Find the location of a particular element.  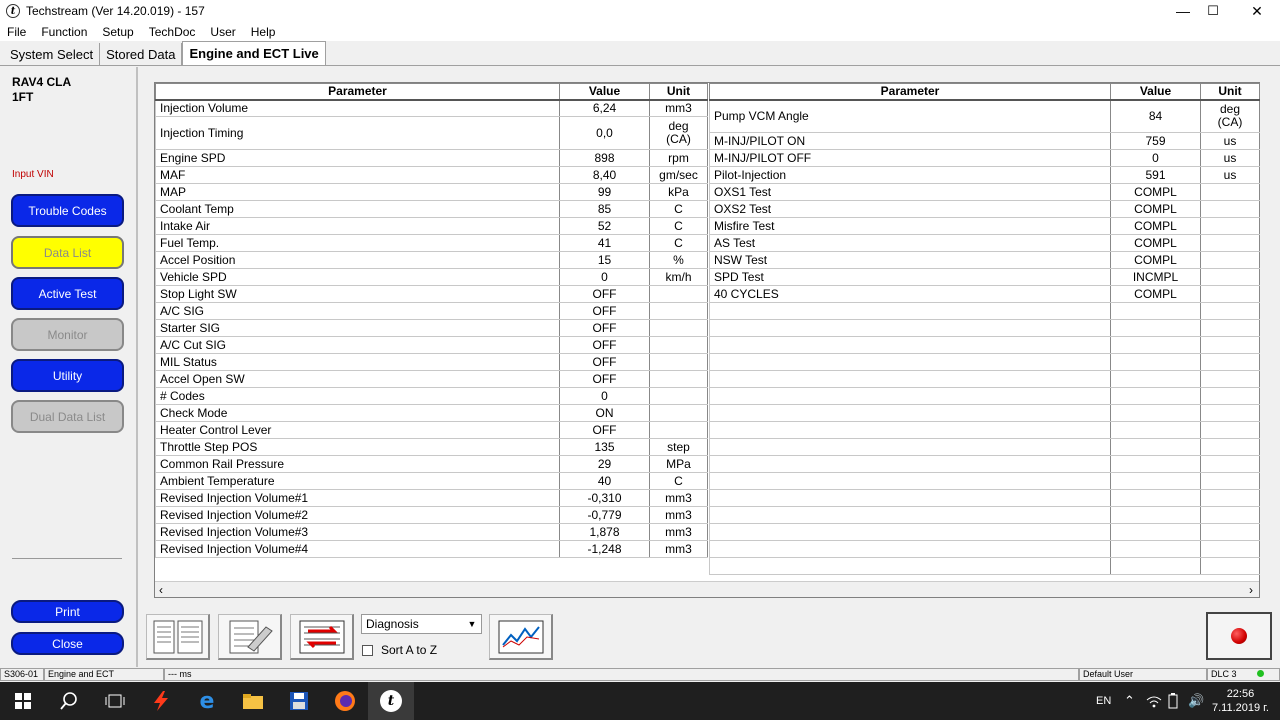

table-row: M-INJ/PILOT ON 759 us is located at coordinates (984, 141).